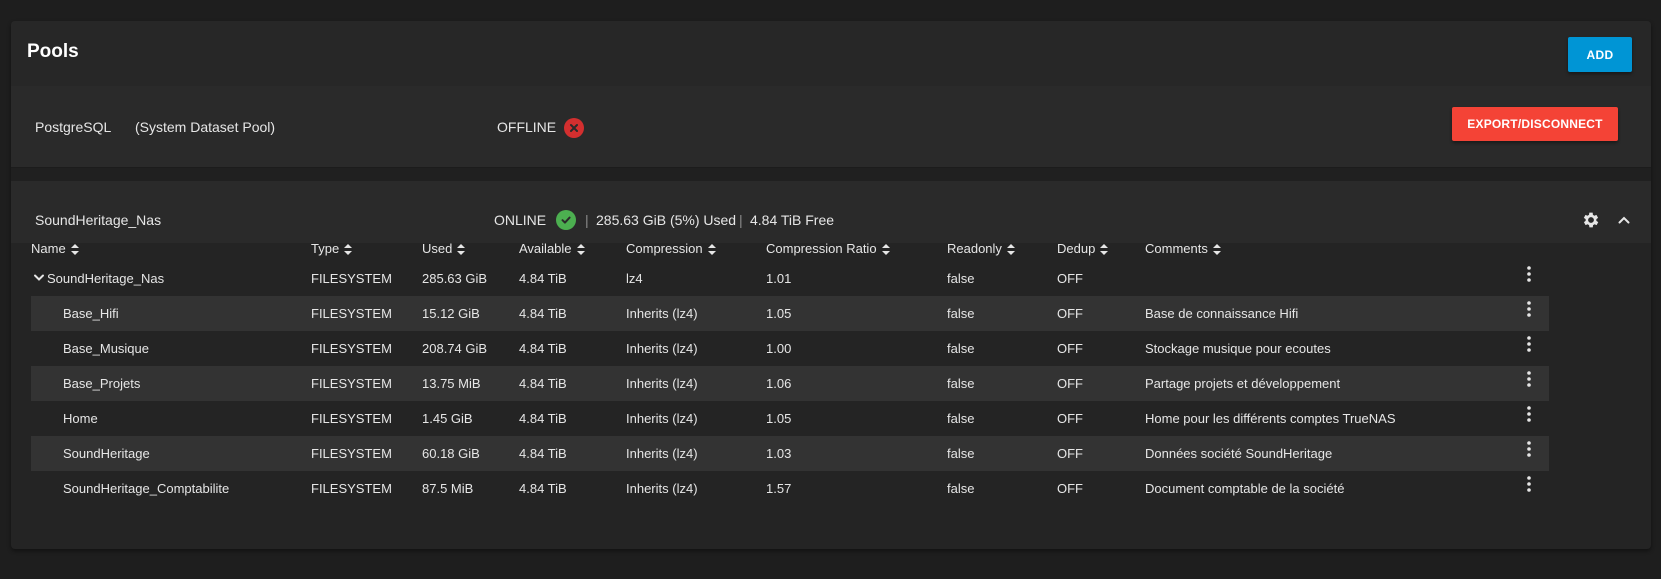  I want to click on column-header-compression: Compression, so click(696, 246).